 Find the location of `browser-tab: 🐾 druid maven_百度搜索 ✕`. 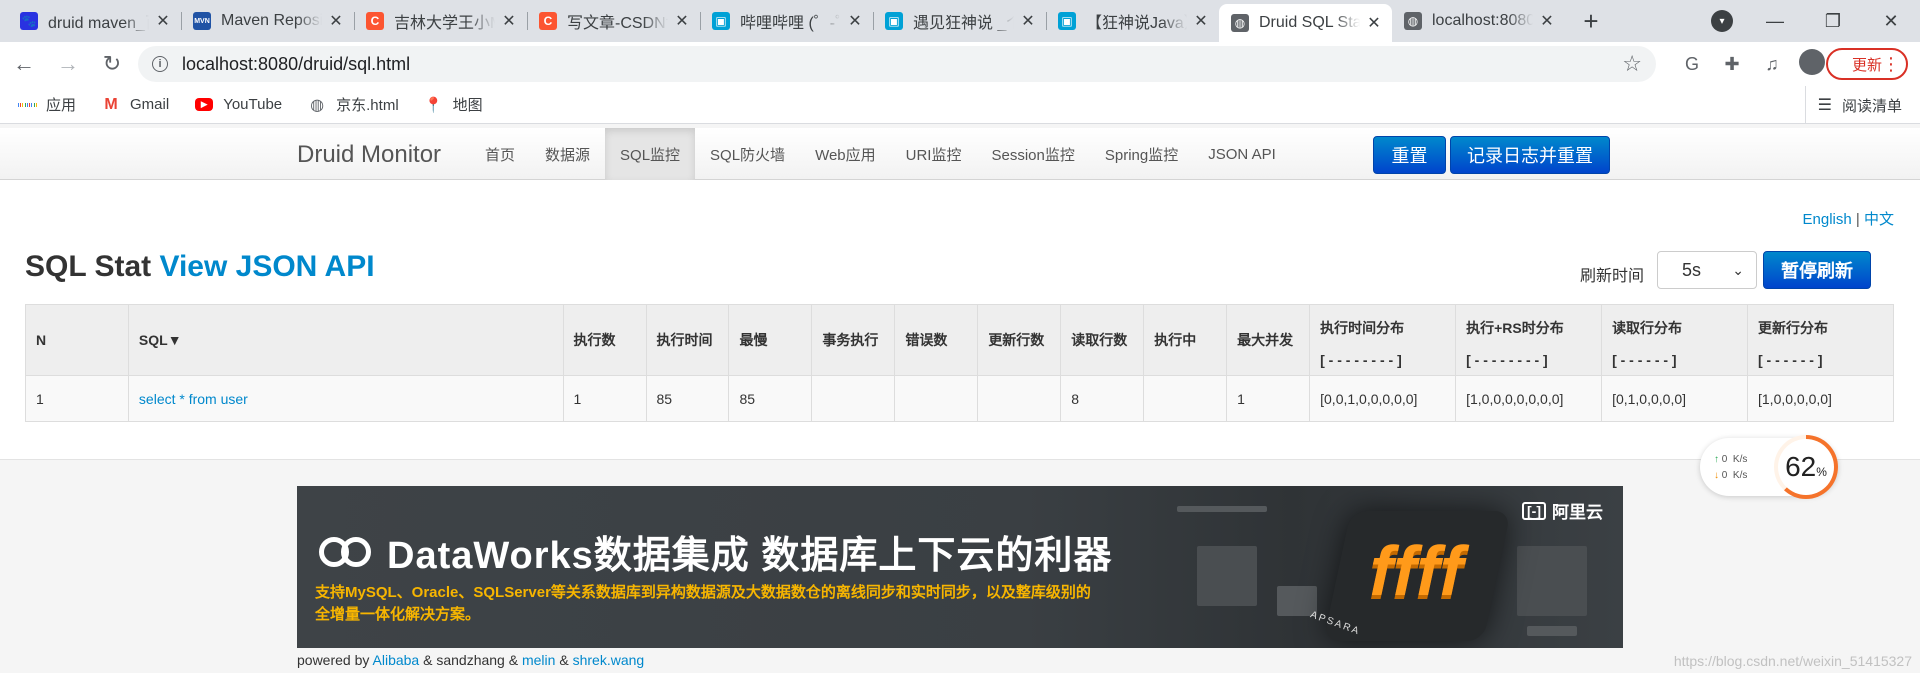

browser-tab: 🐾 druid maven_百度搜索 ✕ is located at coordinates (94, 21).